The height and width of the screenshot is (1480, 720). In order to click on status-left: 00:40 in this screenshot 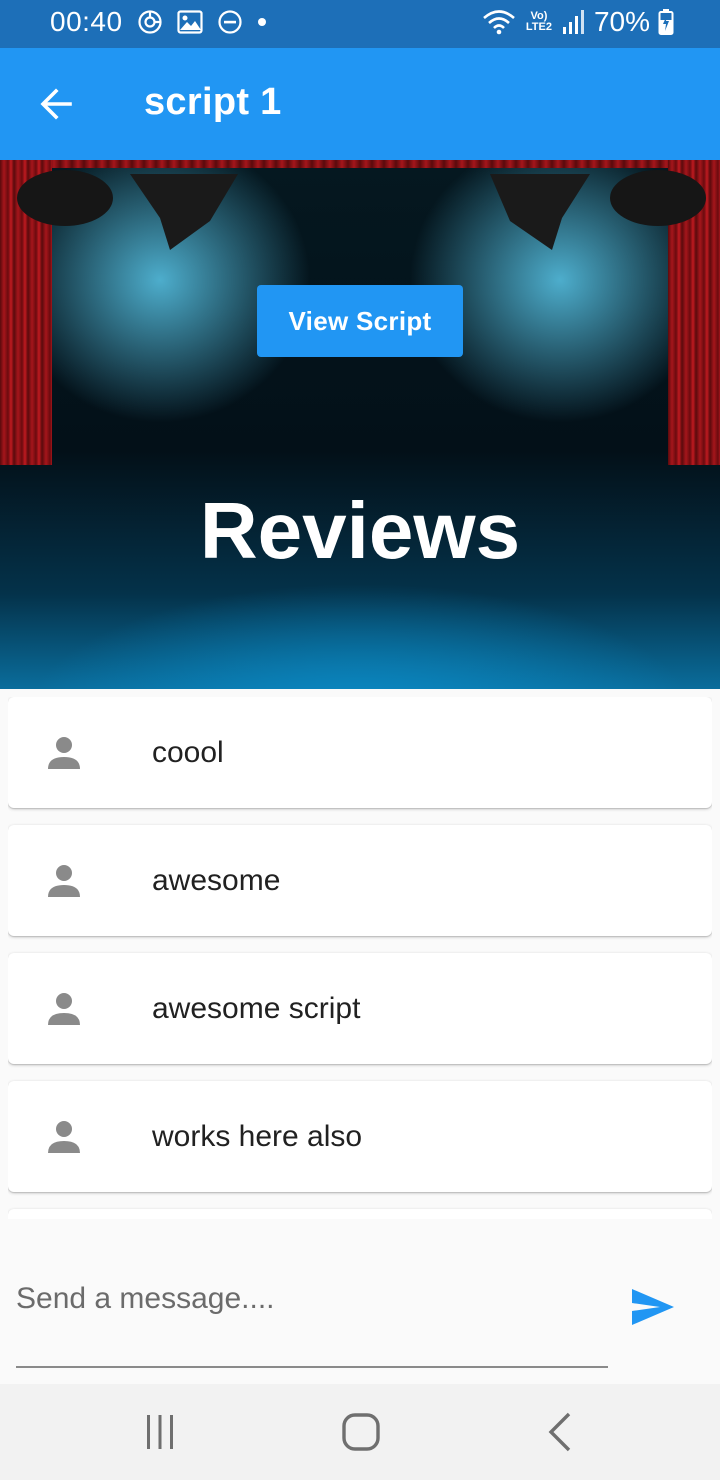, I will do `click(165, 22)`.